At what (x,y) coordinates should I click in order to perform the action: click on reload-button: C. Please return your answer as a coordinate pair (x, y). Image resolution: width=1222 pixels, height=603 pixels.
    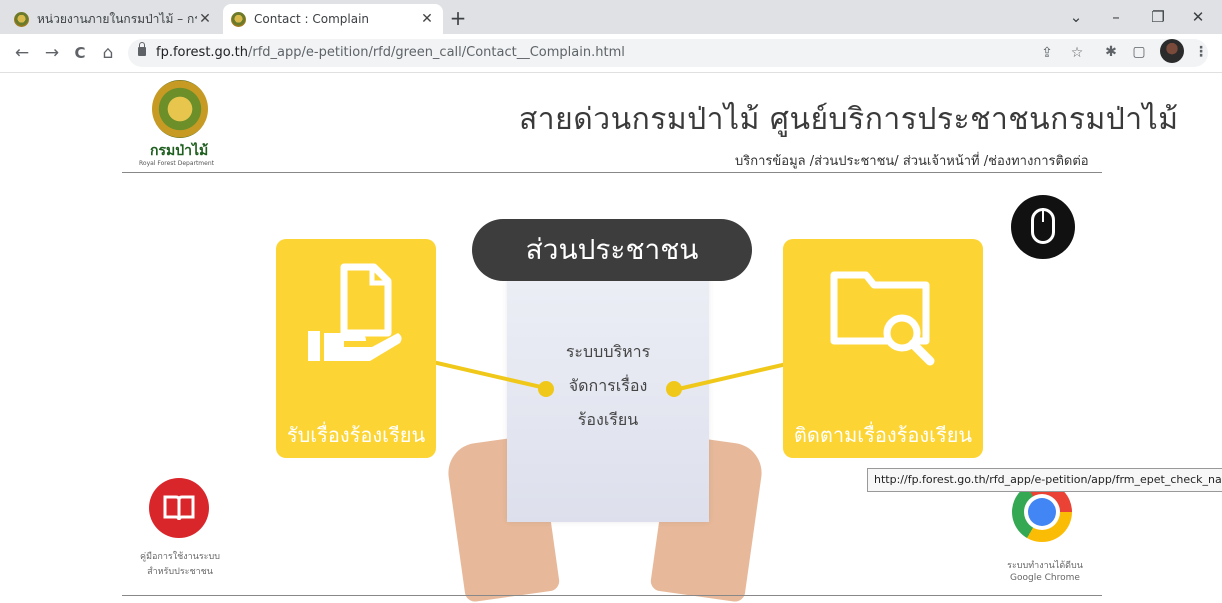
    Looking at the image, I should click on (80, 53).